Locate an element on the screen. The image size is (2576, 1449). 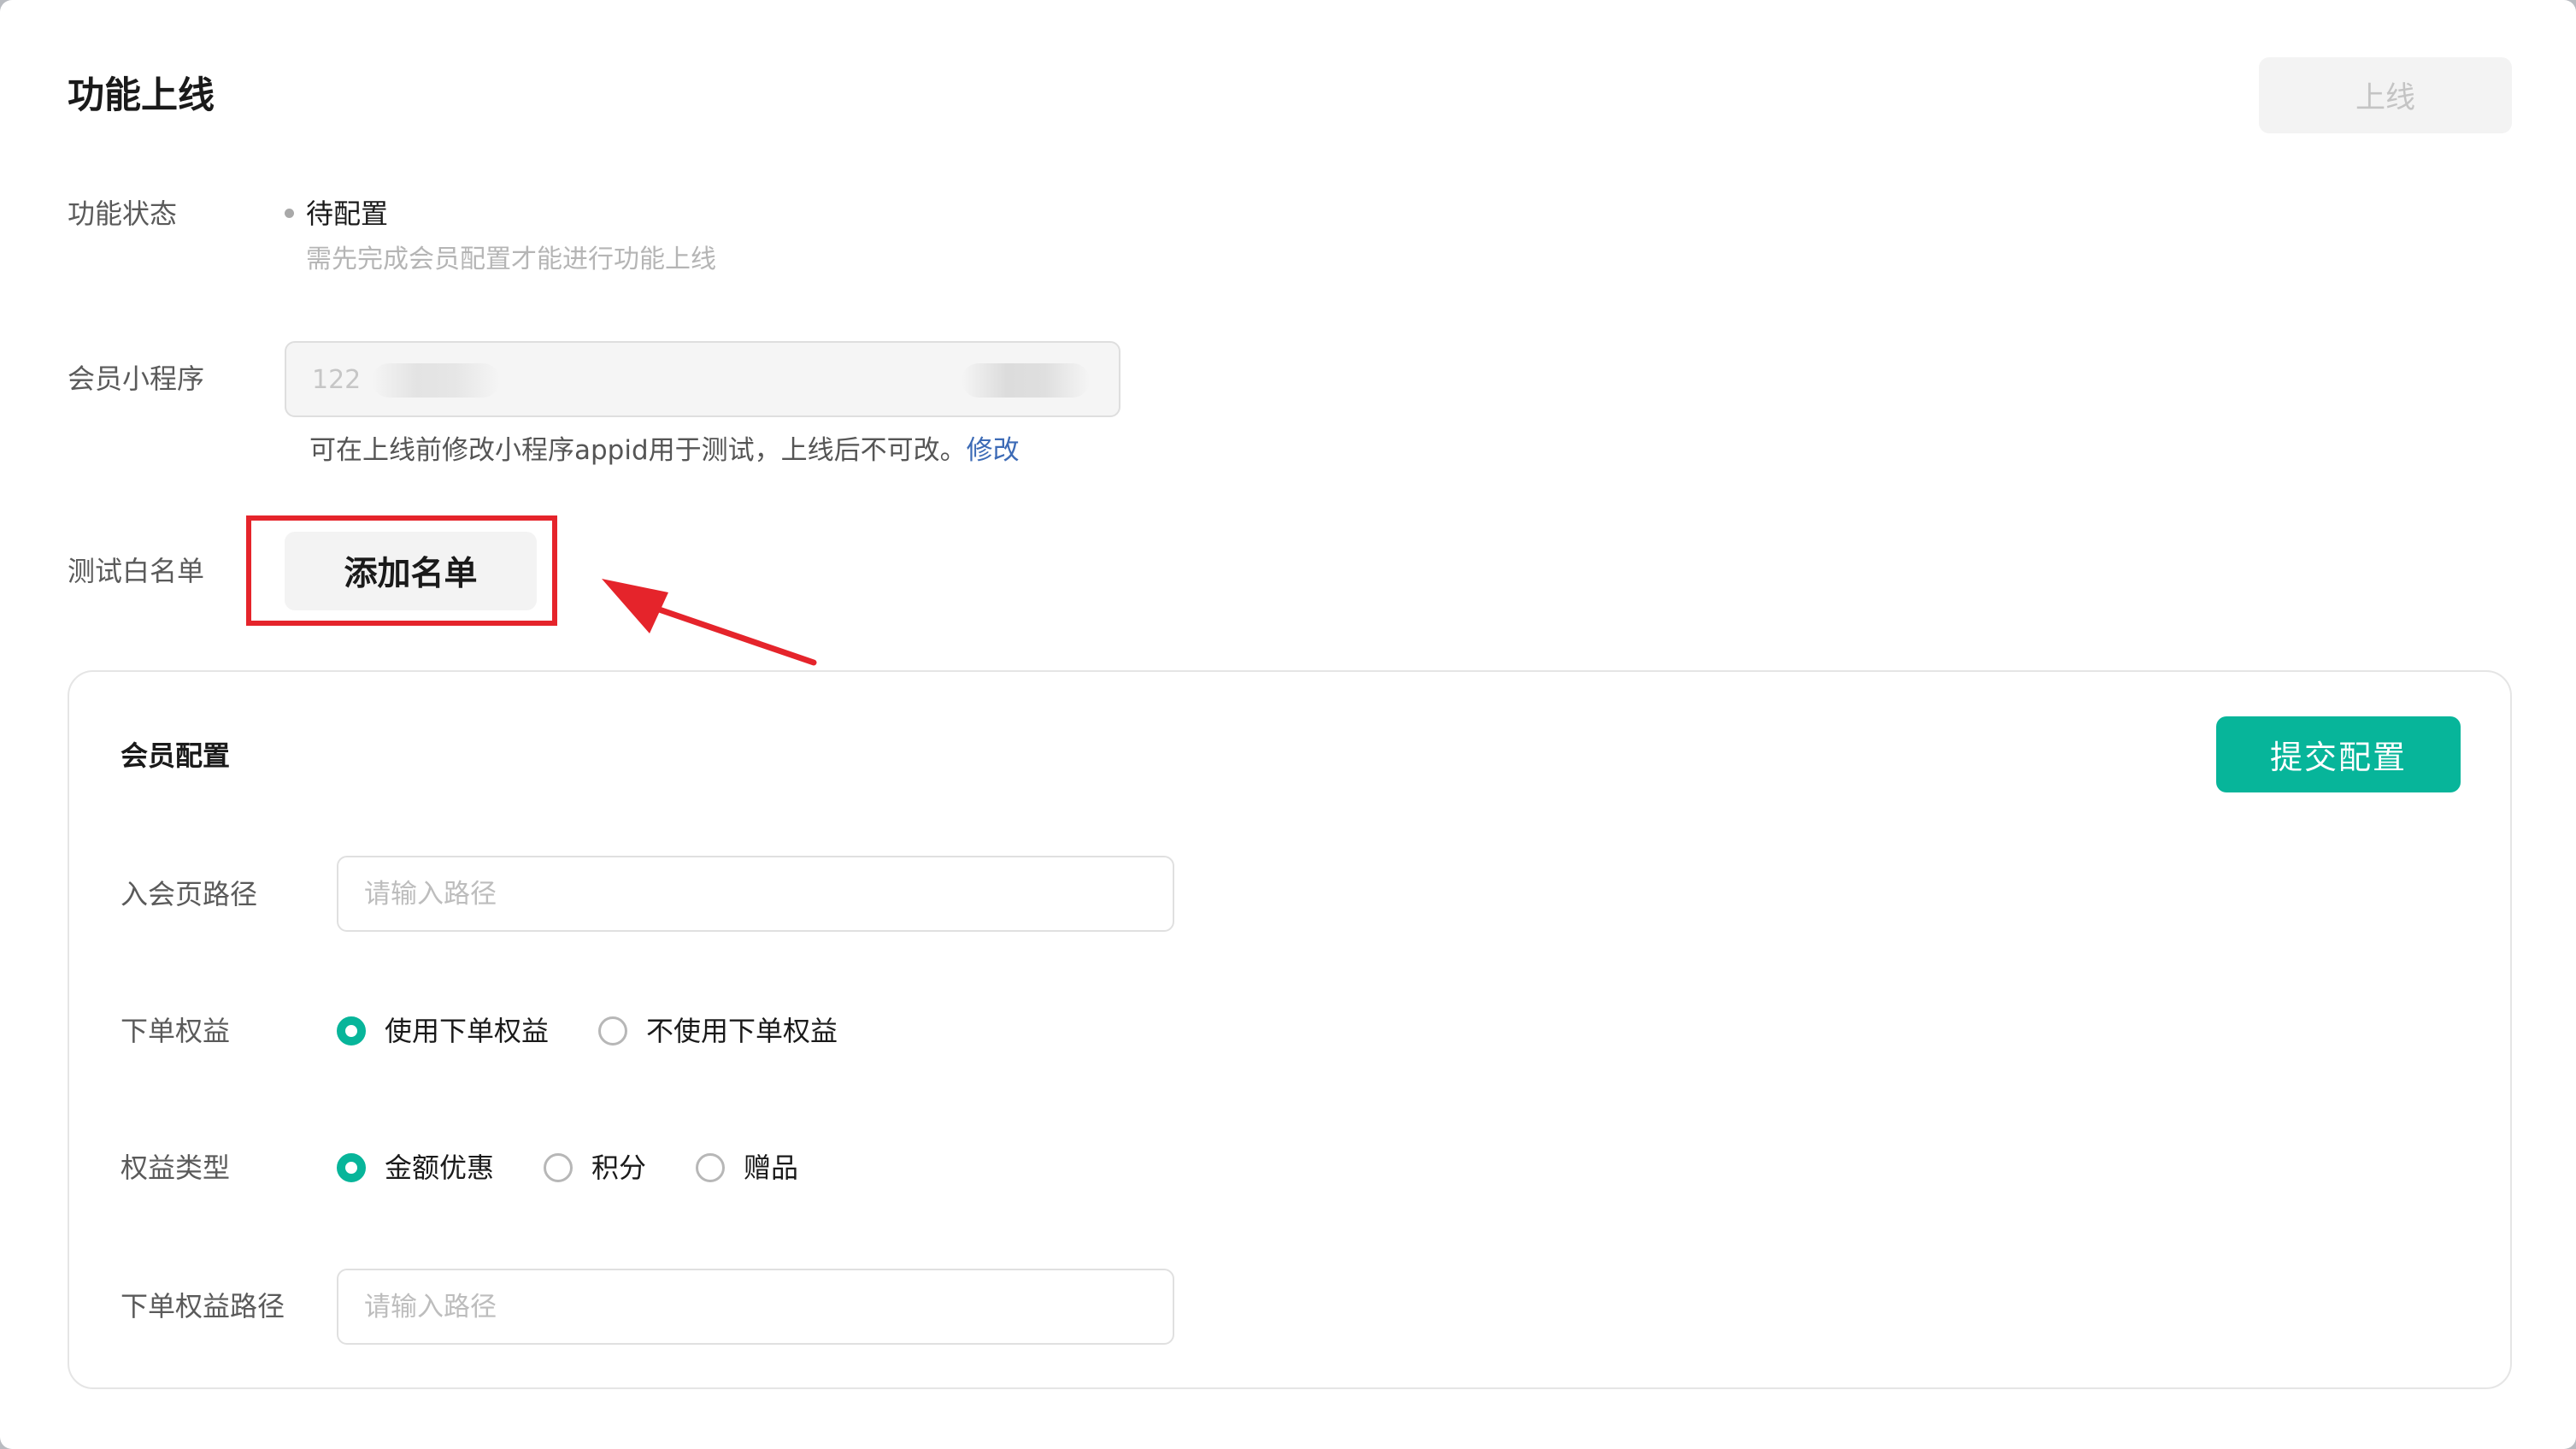
modify-link: 修改 is located at coordinates (993, 450).